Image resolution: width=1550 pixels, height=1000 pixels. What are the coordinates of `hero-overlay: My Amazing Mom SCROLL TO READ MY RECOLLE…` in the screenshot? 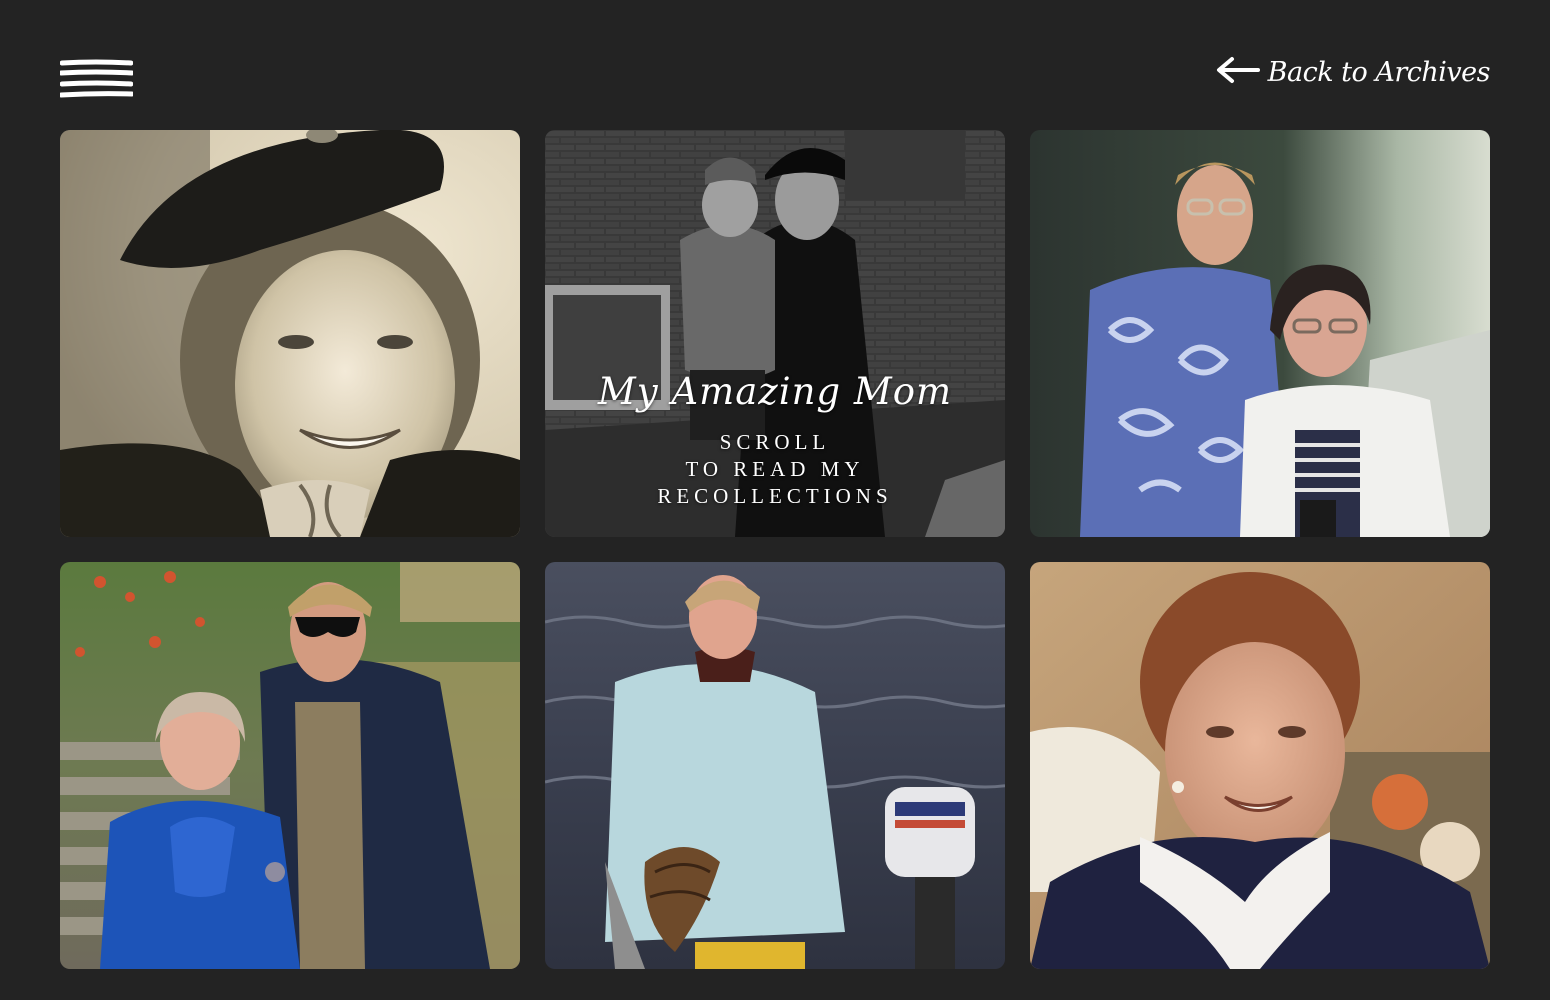 It's located at (775, 440).